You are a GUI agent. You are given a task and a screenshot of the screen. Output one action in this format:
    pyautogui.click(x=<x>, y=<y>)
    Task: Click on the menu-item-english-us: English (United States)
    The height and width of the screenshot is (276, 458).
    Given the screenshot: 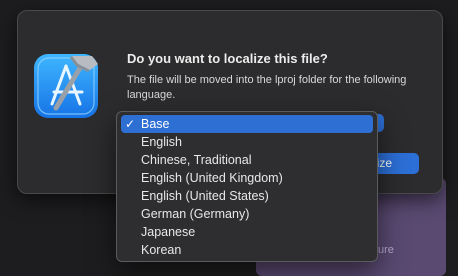 What is the action you would take?
    pyautogui.click(x=247, y=196)
    